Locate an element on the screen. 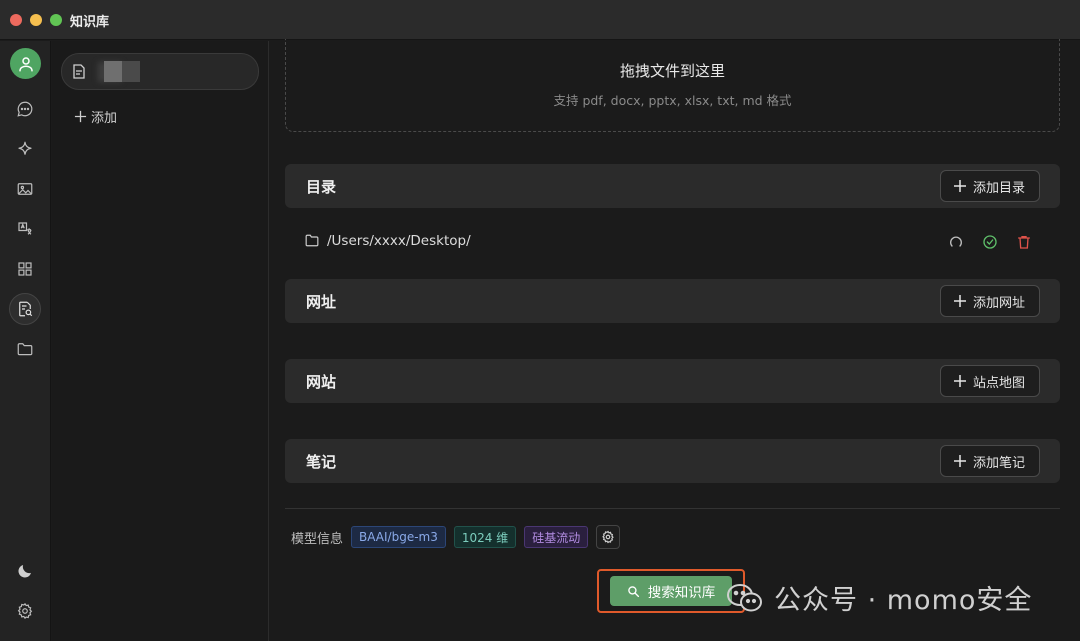  sidebar-item-images is located at coordinates (25, 189).